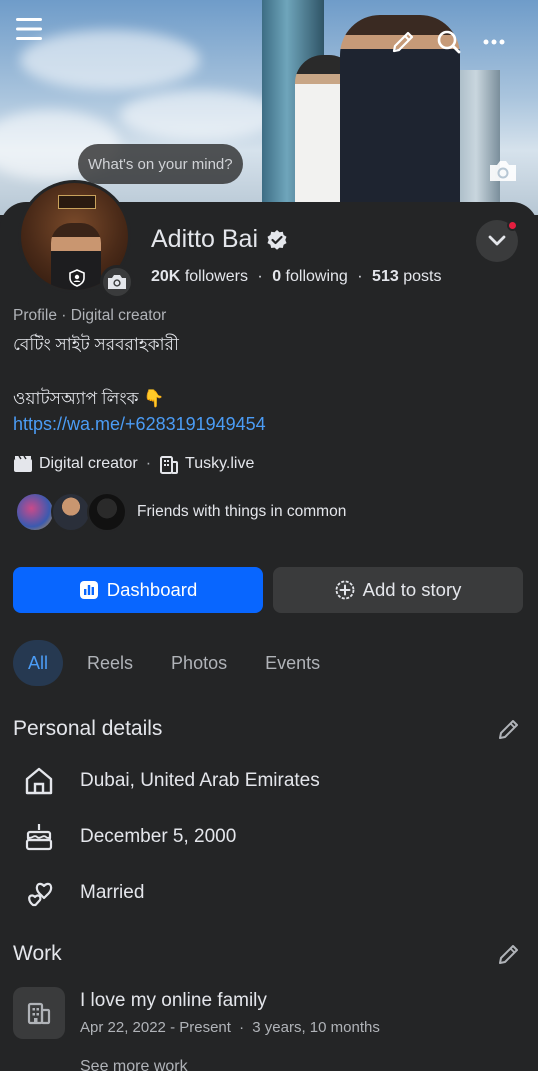  Describe the element at coordinates (385, 276) in the screenshot. I see `posts-count: 513` at that location.